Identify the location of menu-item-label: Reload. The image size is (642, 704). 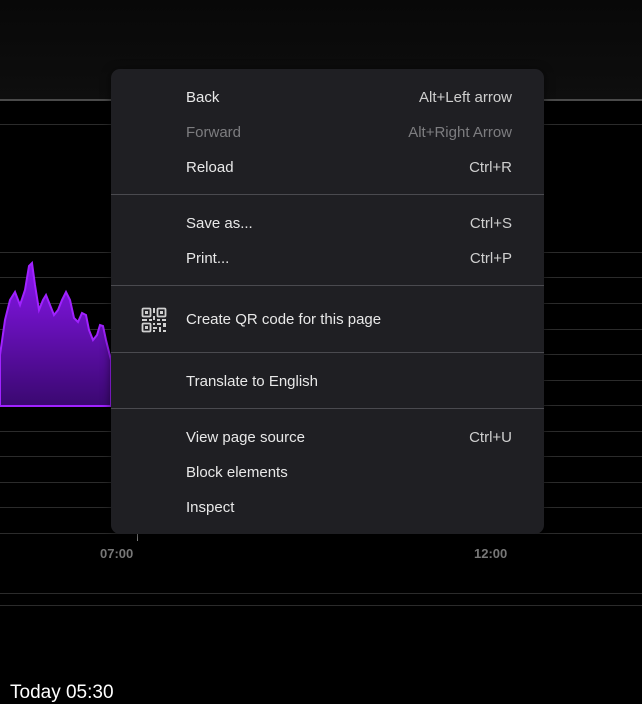
(210, 167).